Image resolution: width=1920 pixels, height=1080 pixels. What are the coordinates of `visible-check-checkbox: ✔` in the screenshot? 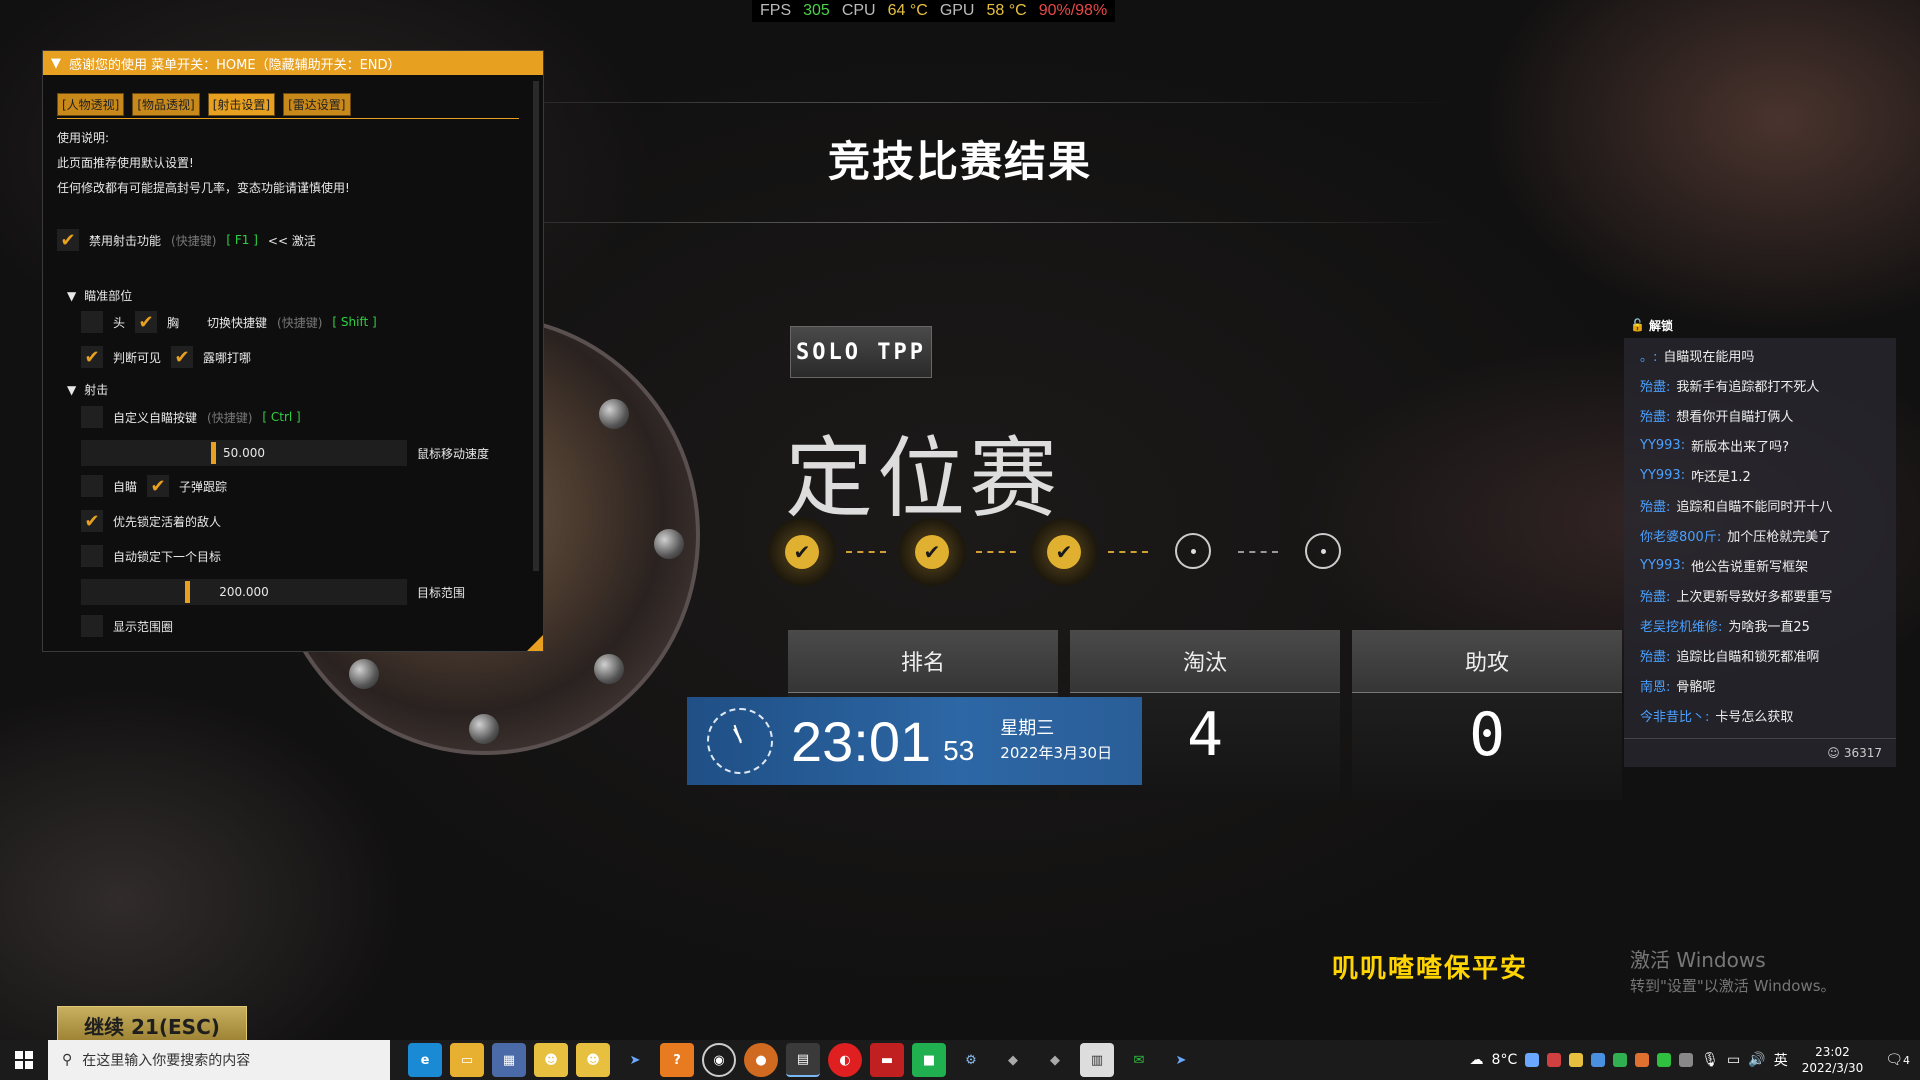 It's located at (92, 357).